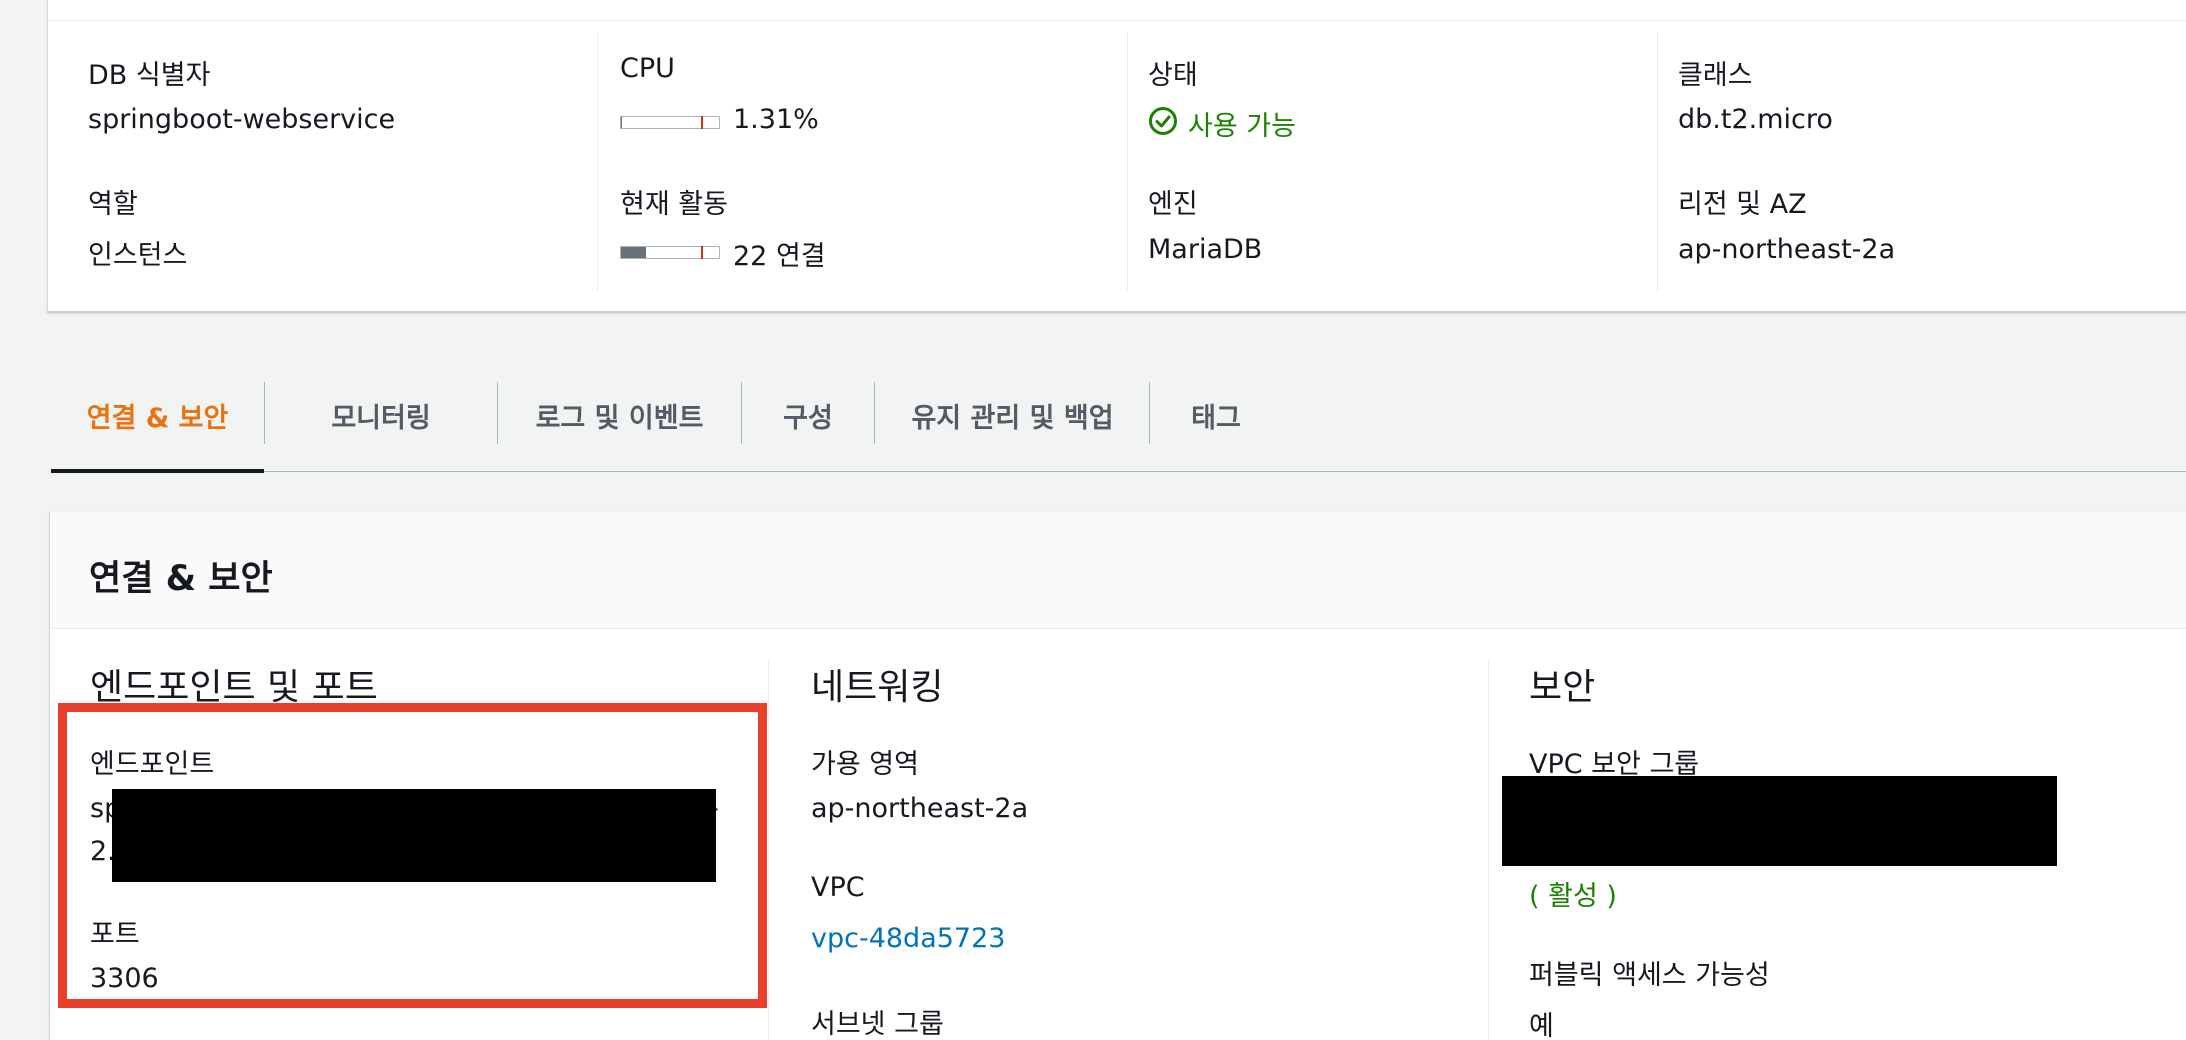 The width and height of the screenshot is (2186, 1040). I want to click on role-label: 역할, so click(113, 204).